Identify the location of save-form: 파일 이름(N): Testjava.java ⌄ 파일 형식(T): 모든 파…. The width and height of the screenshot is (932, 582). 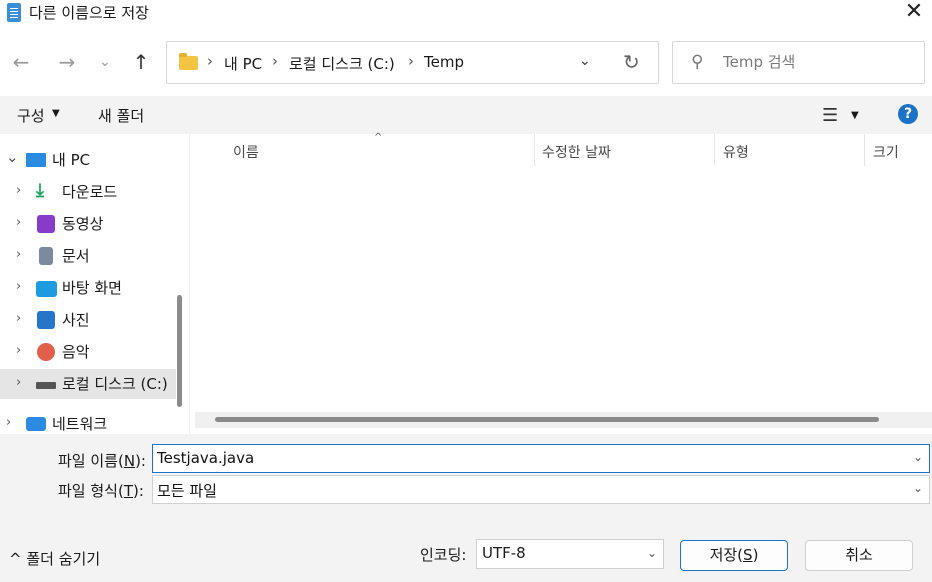
(466, 473).